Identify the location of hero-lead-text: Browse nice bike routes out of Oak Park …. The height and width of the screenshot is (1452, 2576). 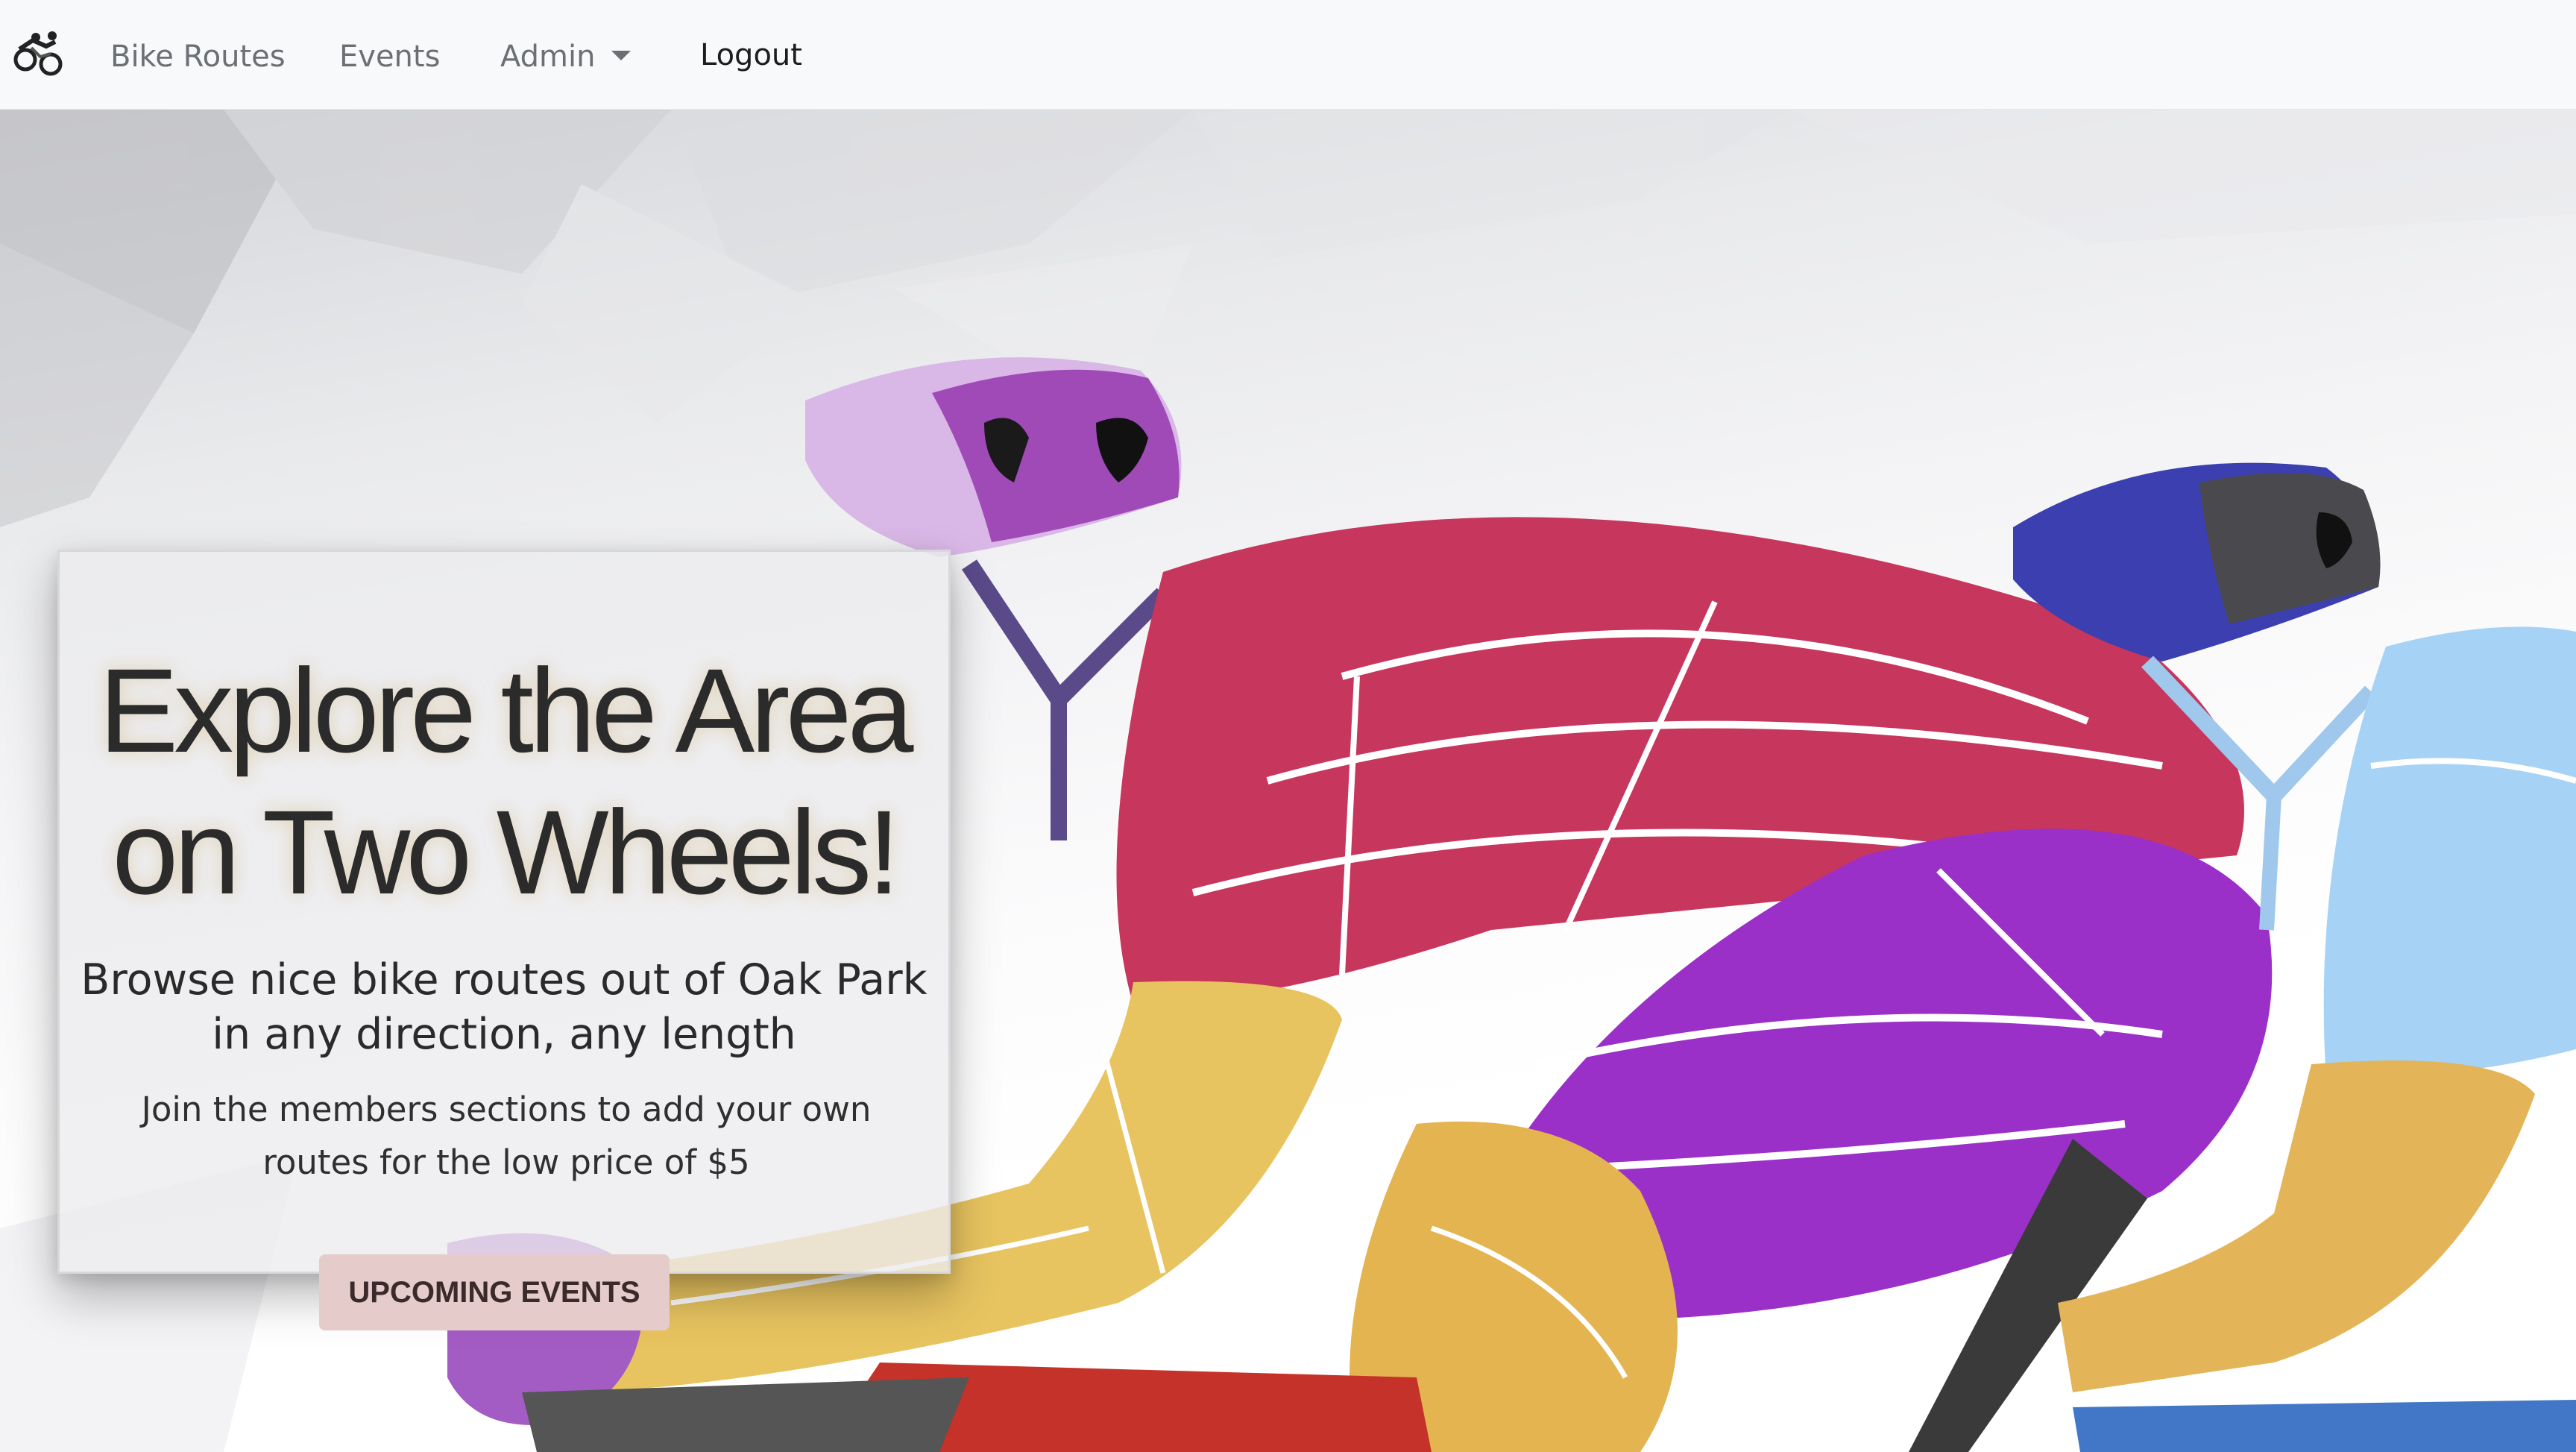
(504, 1007).